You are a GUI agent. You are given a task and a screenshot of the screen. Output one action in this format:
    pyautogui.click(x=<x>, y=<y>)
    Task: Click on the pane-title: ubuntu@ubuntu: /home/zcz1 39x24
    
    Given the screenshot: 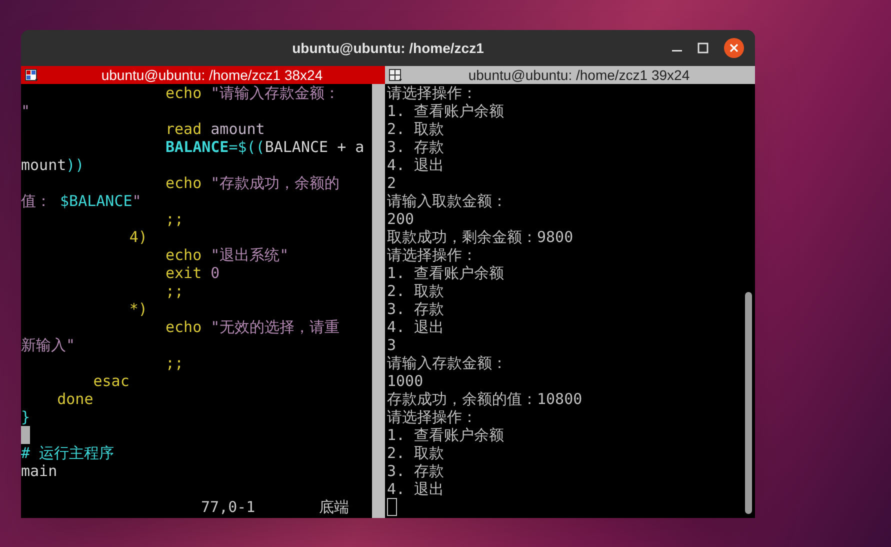 What is the action you would take?
    pyautogui.click(x=579, y=75)
    